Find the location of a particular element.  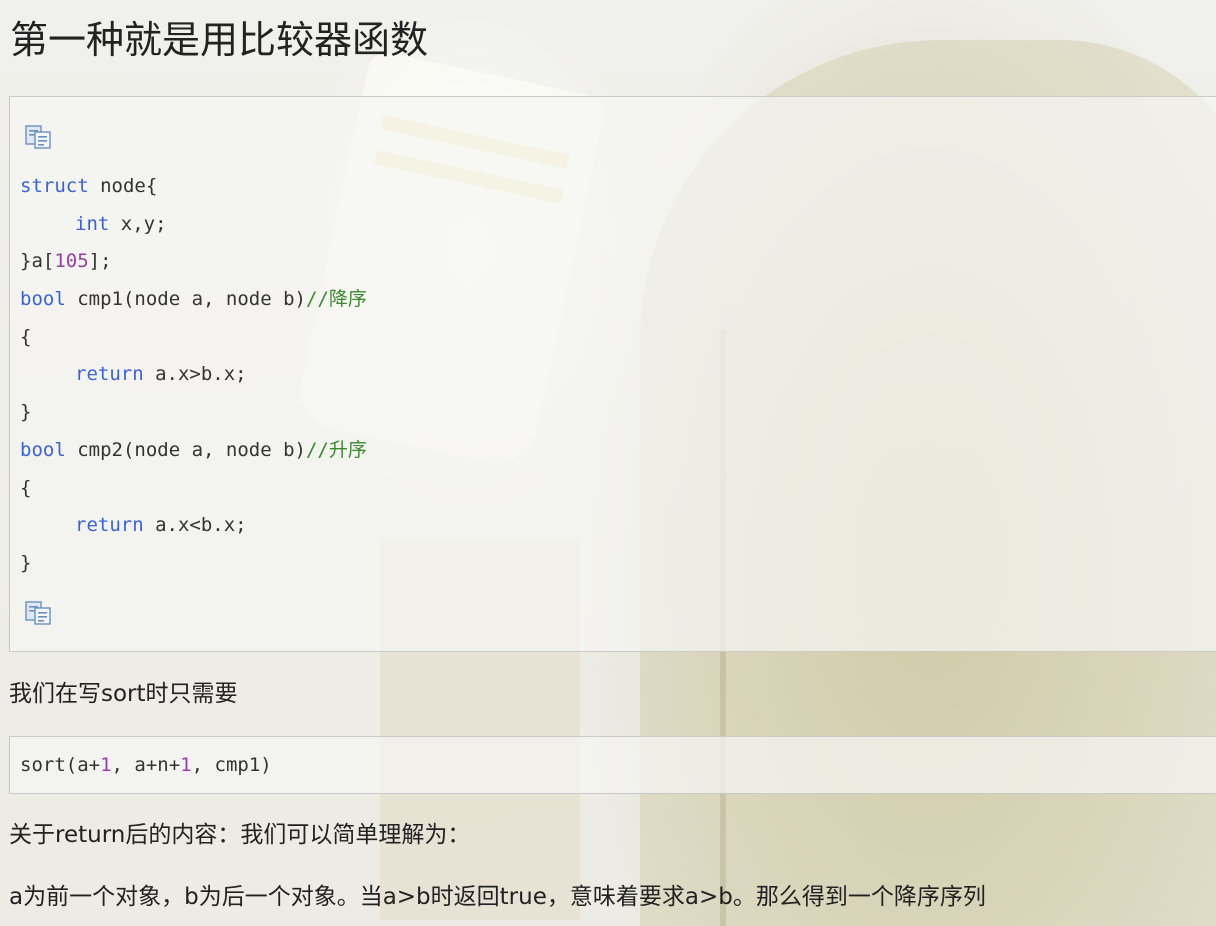

code-token: , a+n+ is located at coordinates (146, 765).